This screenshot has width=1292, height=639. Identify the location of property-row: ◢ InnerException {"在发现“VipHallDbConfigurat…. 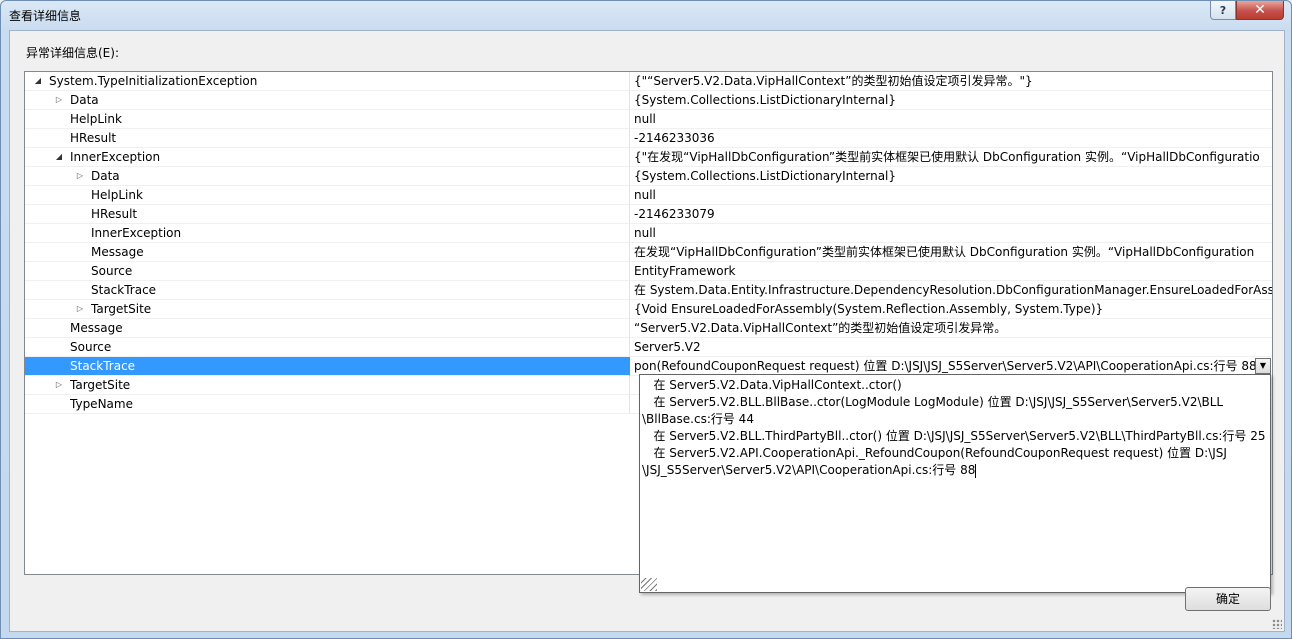
(648, 157).